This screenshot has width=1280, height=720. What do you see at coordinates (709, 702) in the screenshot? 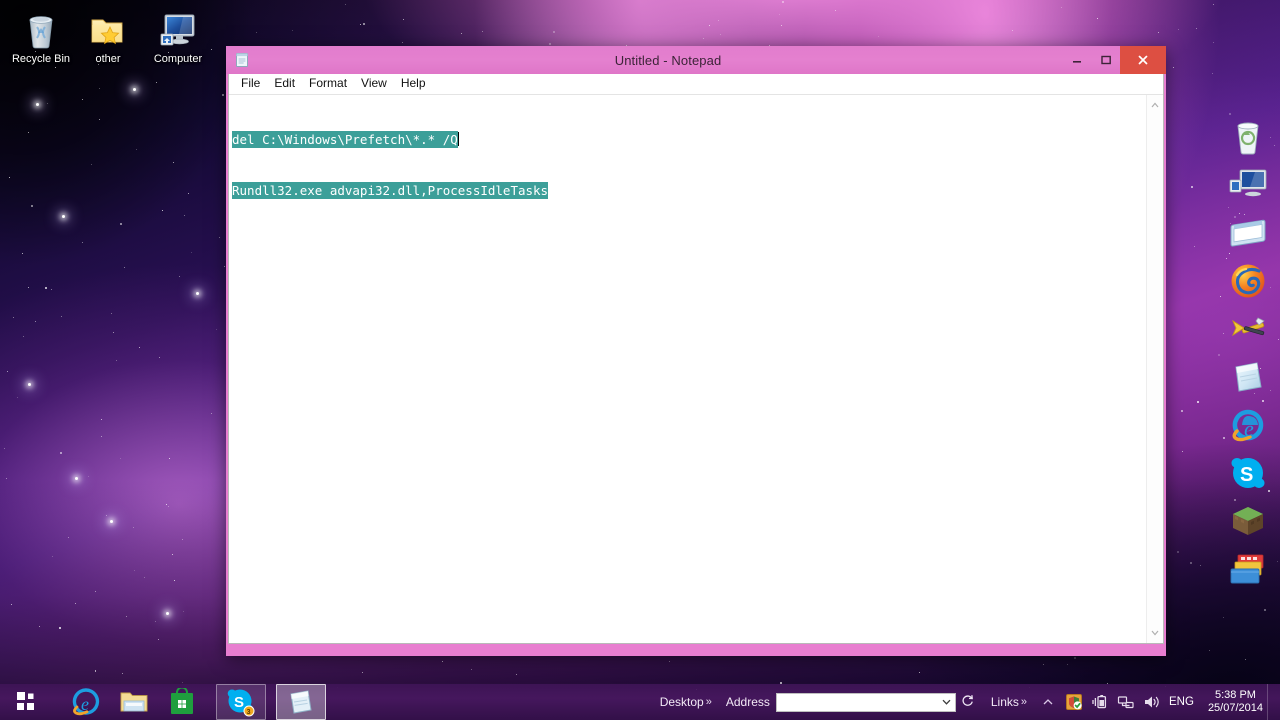
I see `desktop-toolbar-chevron-icon: »` at bounding box center [709, 702].